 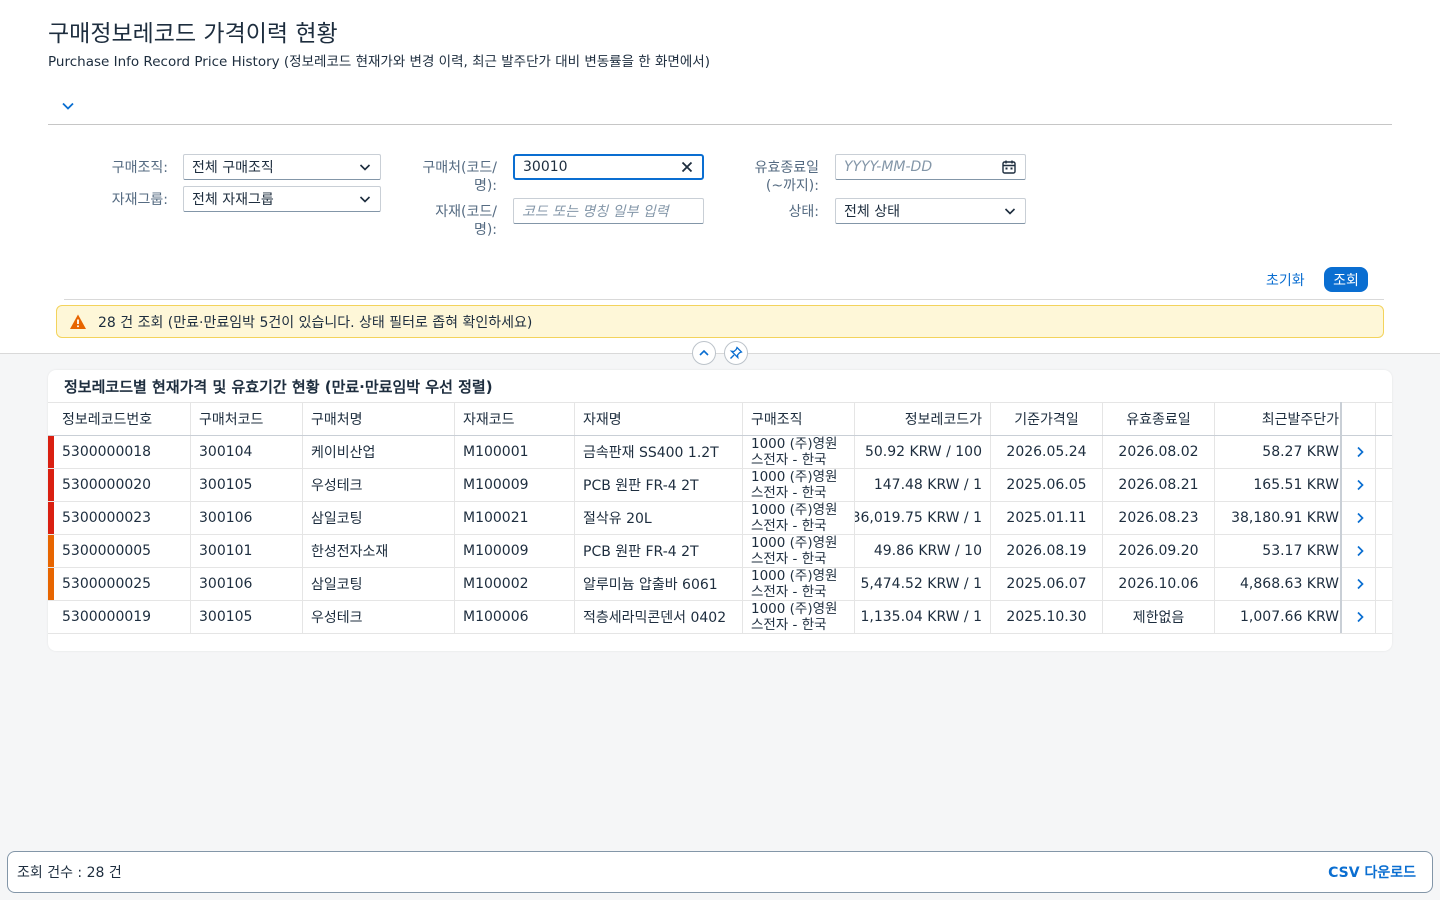 I want to click on material-label-line1: 자재(코드/, so click(x=466, y=212).